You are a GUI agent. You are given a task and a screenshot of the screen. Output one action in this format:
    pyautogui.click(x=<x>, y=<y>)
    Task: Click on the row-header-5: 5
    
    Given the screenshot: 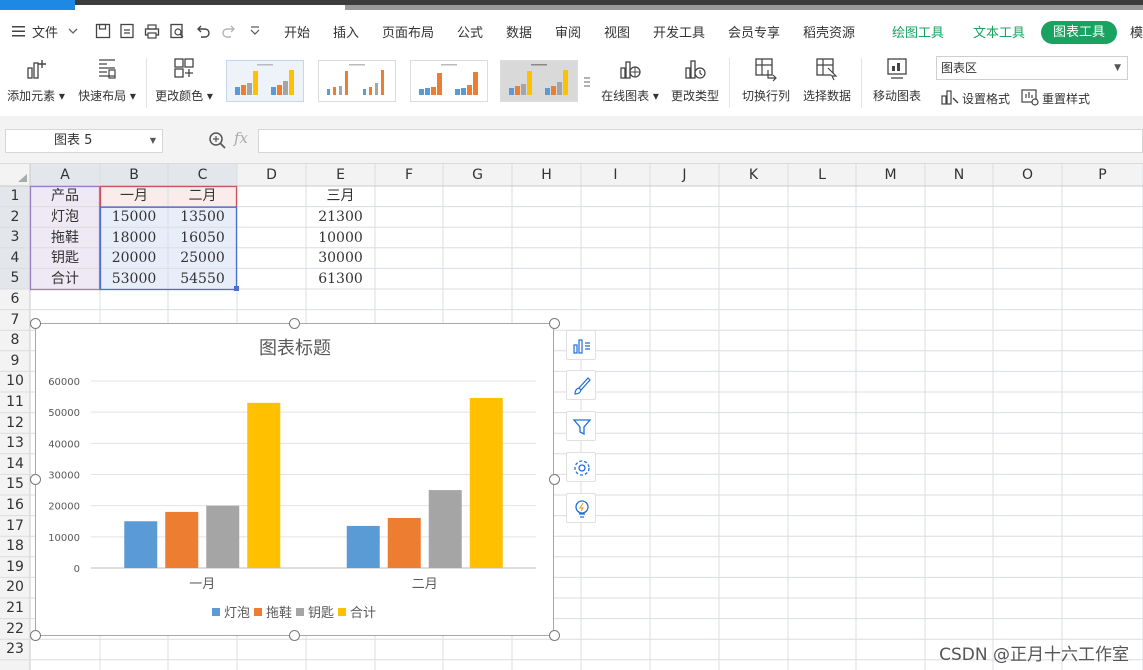 What is the action you would take?
    pyautogui.click(x=15, y=278)
    